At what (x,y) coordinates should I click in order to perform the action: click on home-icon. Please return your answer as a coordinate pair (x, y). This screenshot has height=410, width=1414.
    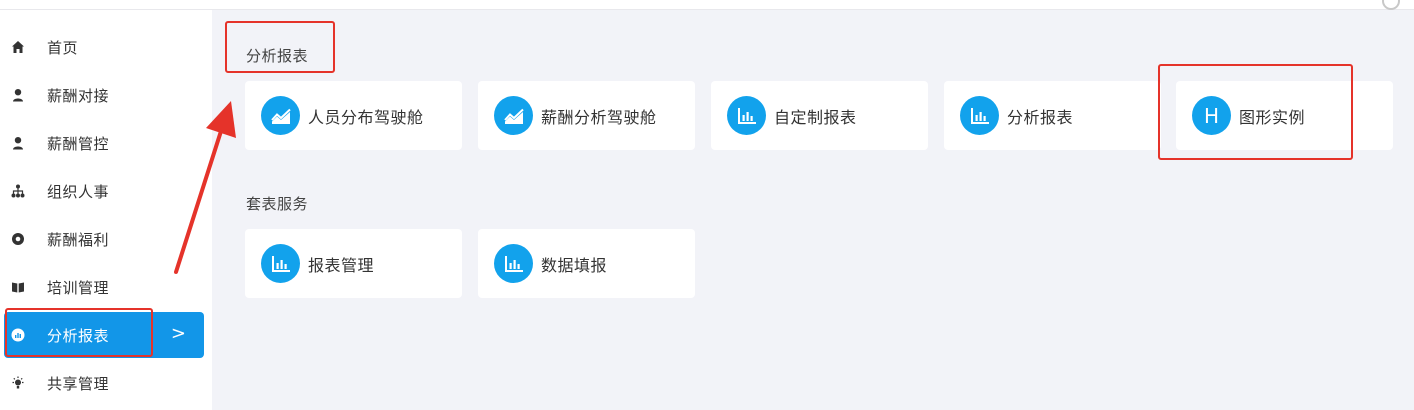
    Looking at the image, I should click on (18, 47).